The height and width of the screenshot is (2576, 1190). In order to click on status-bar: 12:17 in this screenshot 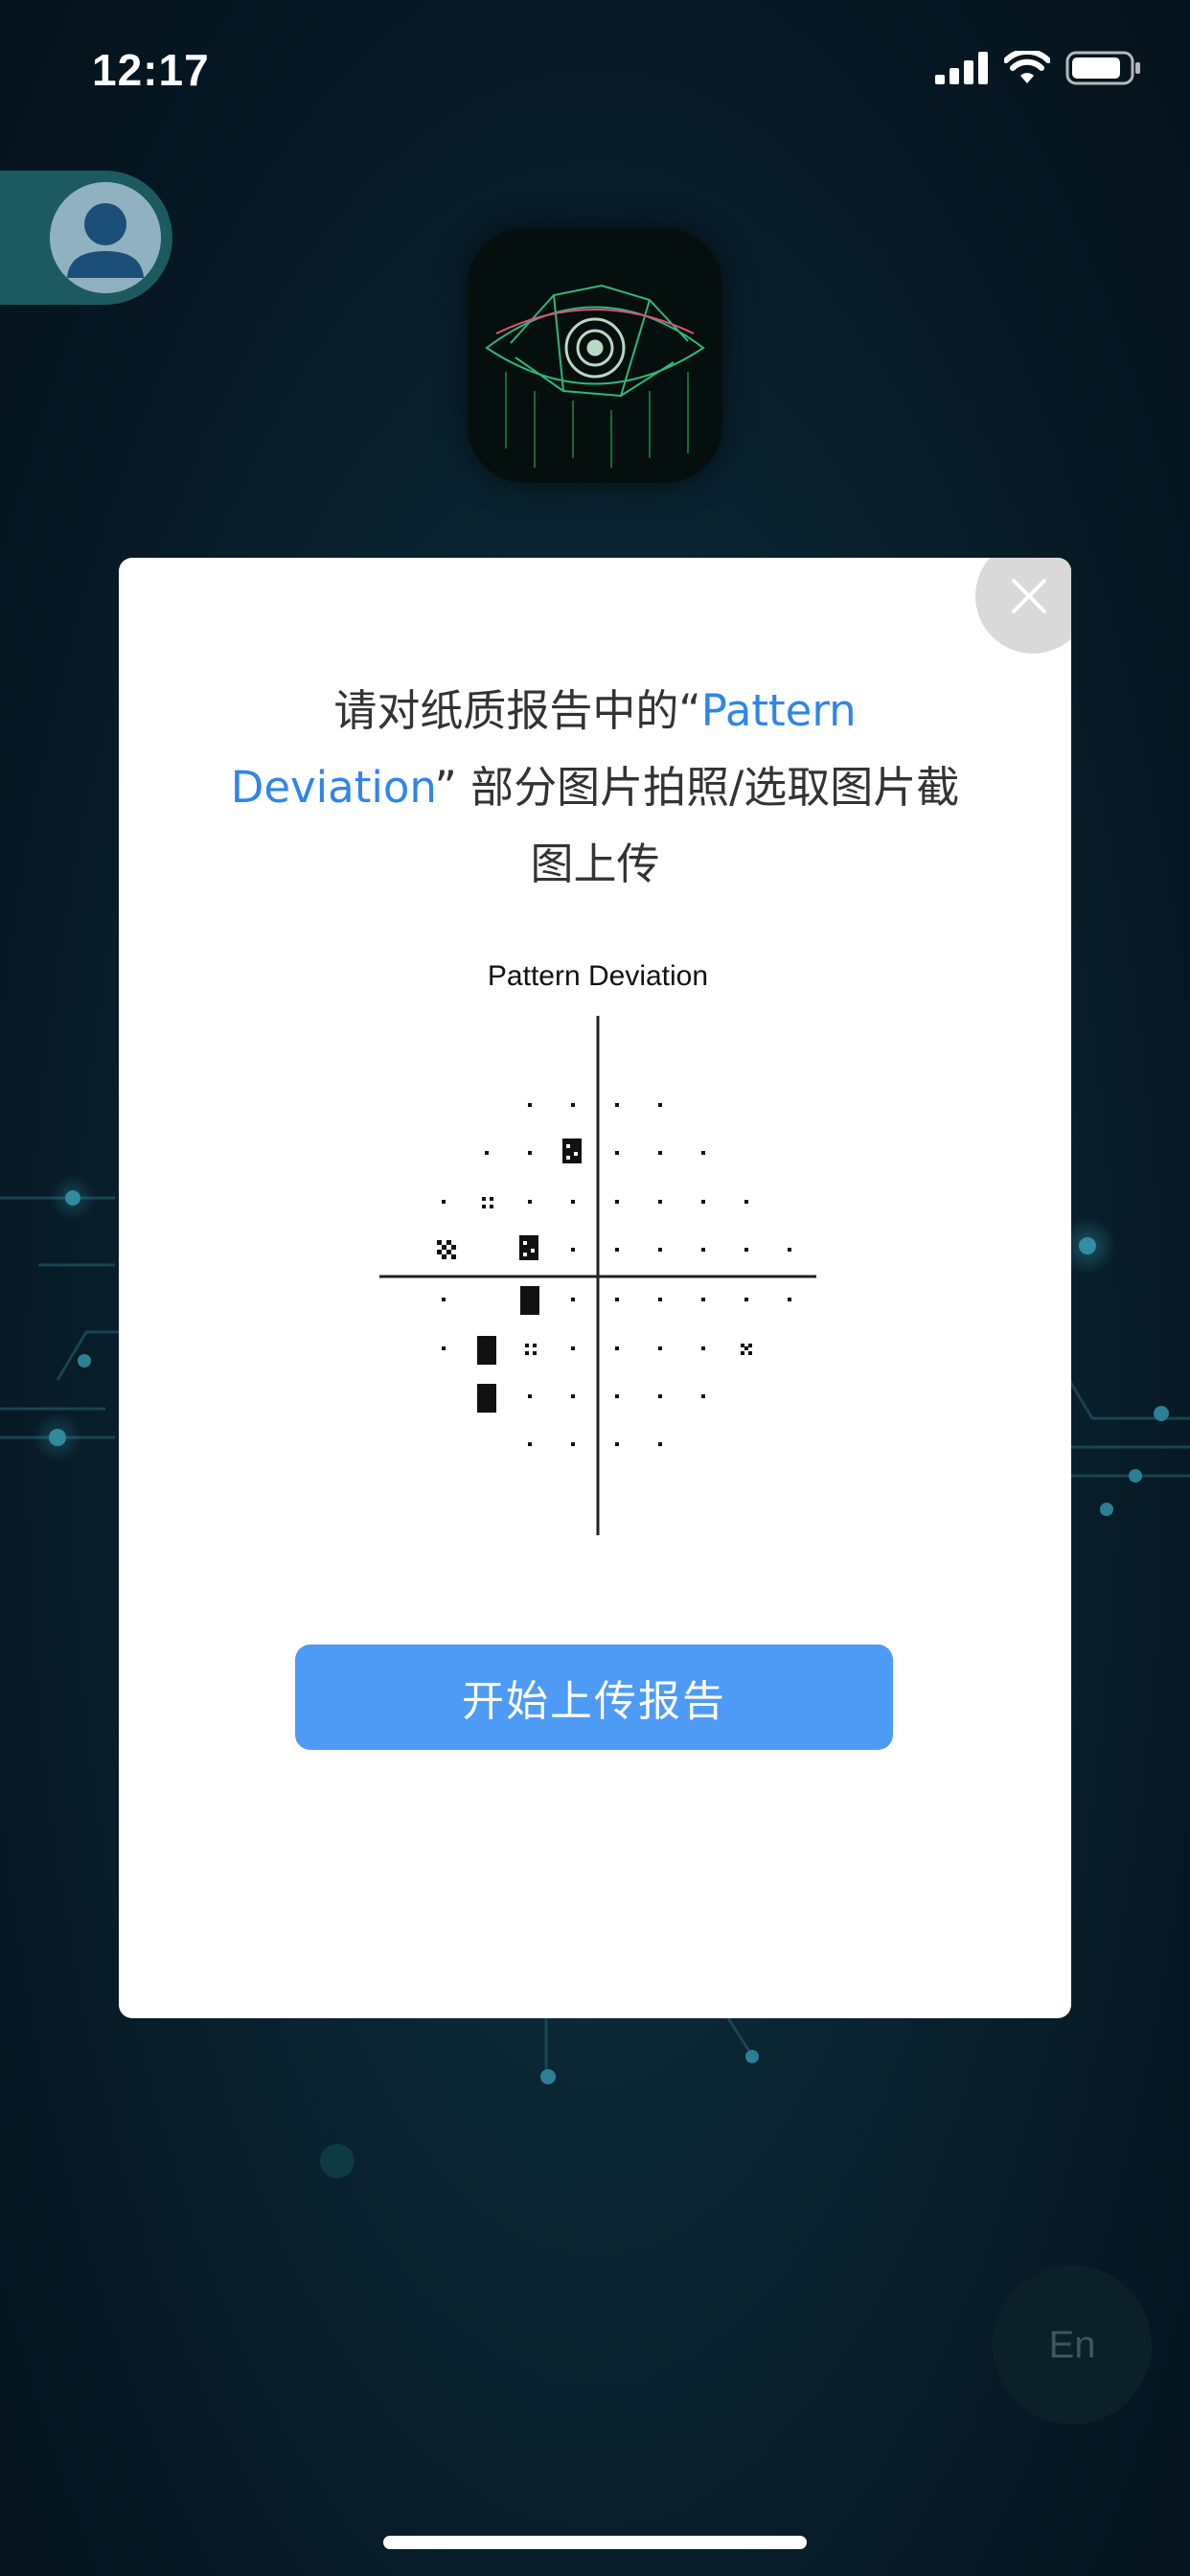, I will do `click(595, 72)`.